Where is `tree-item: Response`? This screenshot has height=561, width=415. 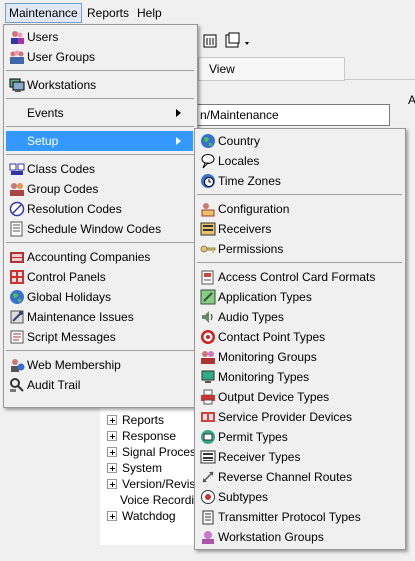
tree-item: Response is located at coordinates (141, 436).